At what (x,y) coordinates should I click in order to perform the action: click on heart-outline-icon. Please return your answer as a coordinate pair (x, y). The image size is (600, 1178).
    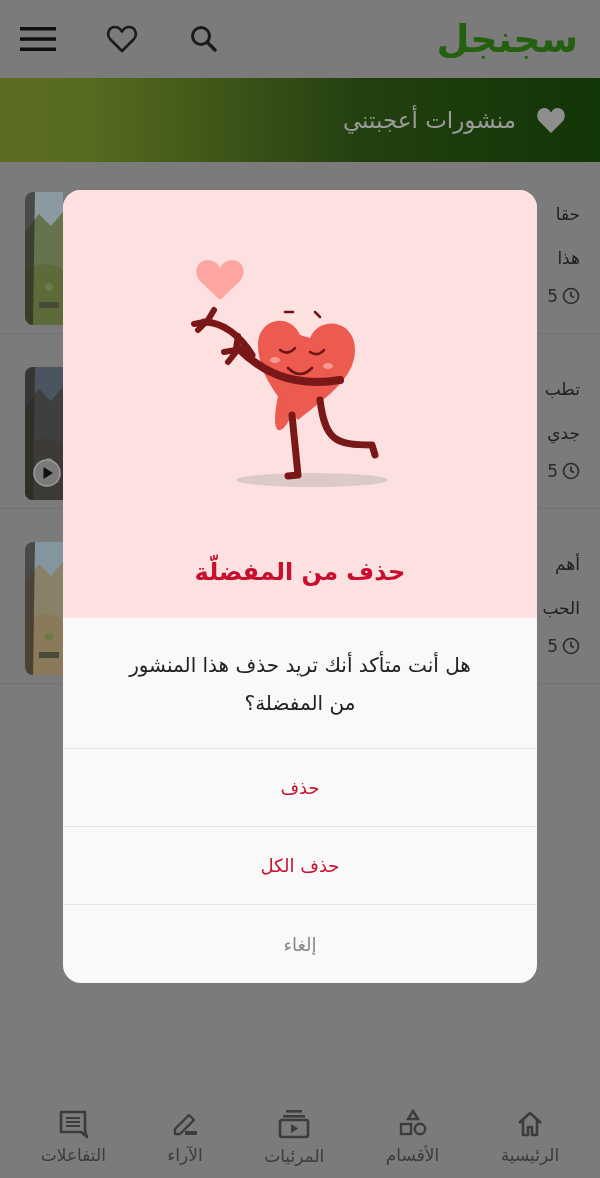
    Looking at the image, I should click on (122, 39).